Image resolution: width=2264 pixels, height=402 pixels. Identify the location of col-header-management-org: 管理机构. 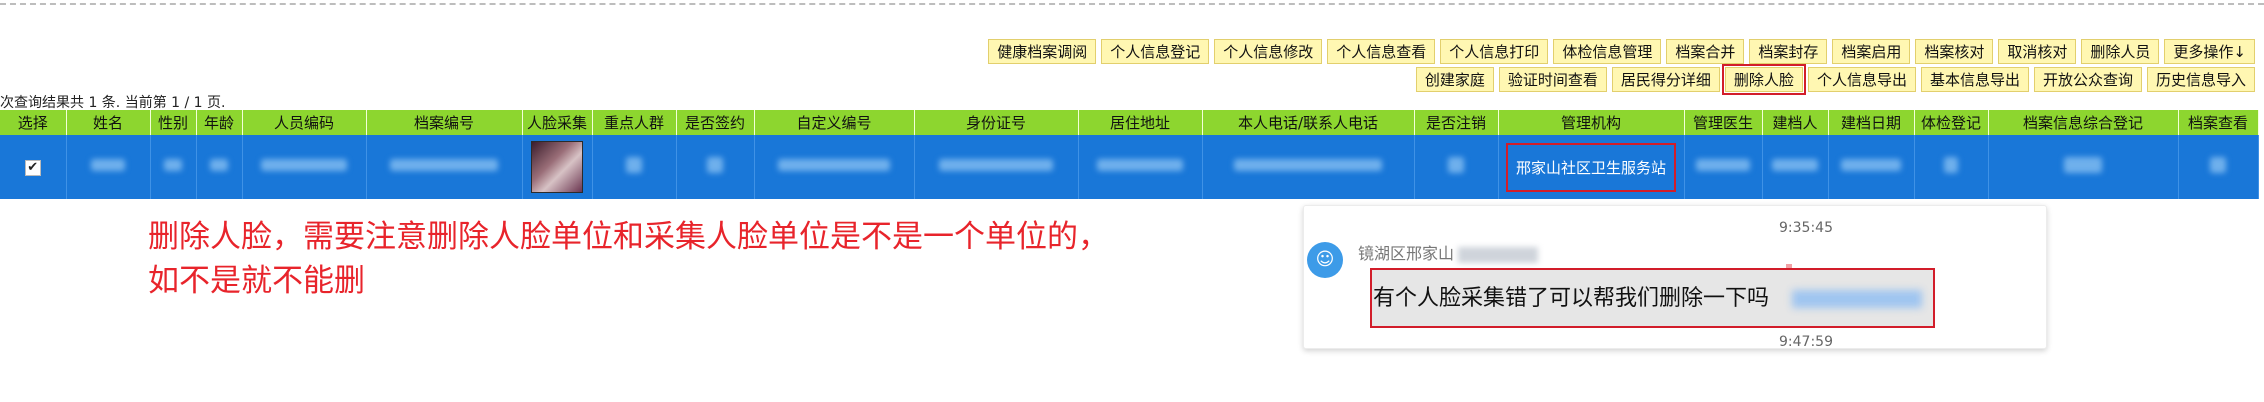
(1591, 122).